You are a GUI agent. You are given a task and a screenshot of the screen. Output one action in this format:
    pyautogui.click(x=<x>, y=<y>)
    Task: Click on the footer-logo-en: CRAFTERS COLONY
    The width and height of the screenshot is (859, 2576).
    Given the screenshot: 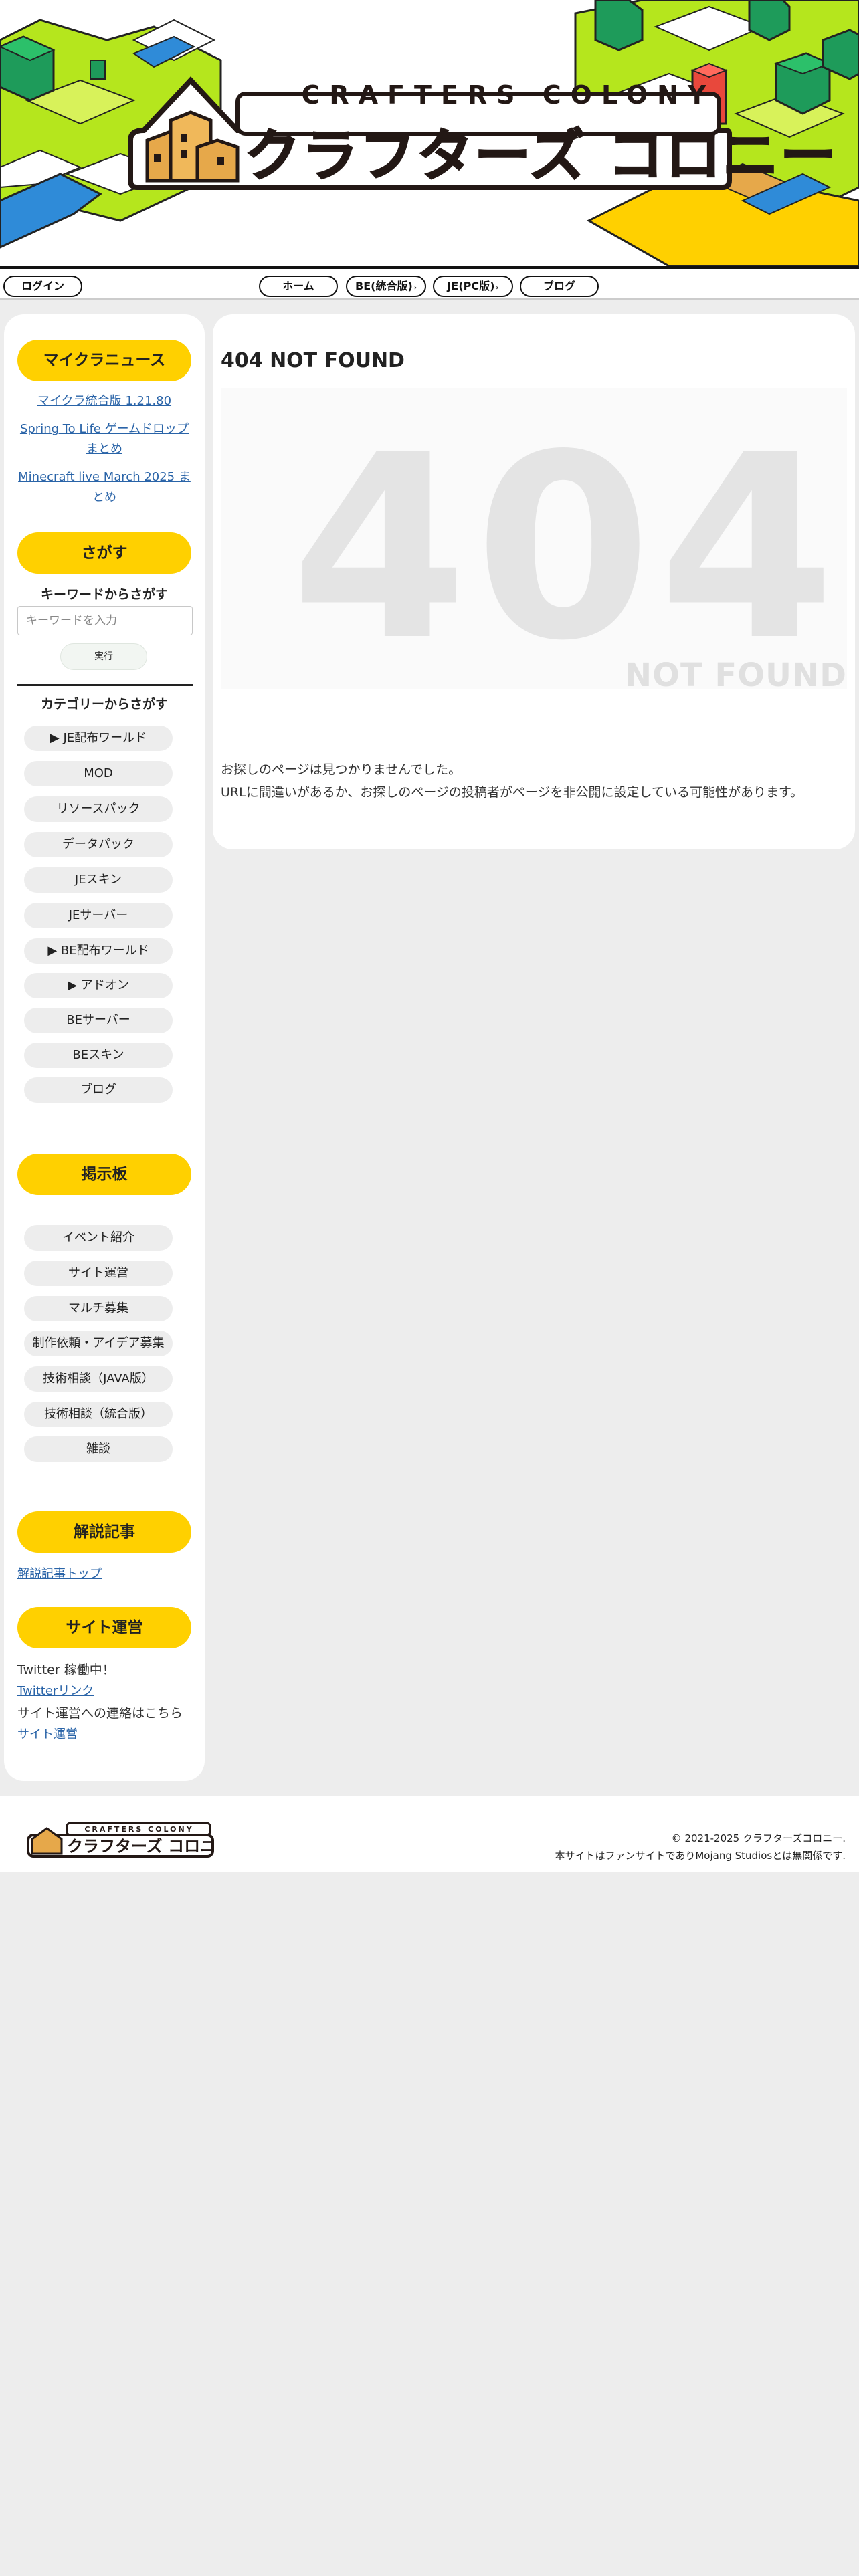 What is the action you would take?
    pyautogui.click(x=138, y=1830)
    